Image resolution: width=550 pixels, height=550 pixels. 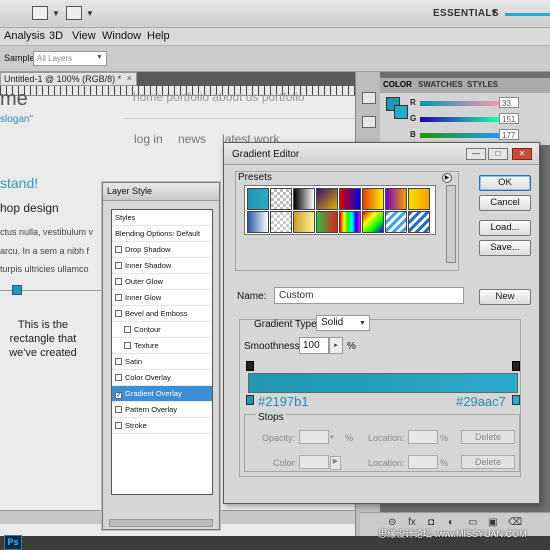 I want to click on gradient-editor-title: Gradient Editor, so click(x=266, y=154).